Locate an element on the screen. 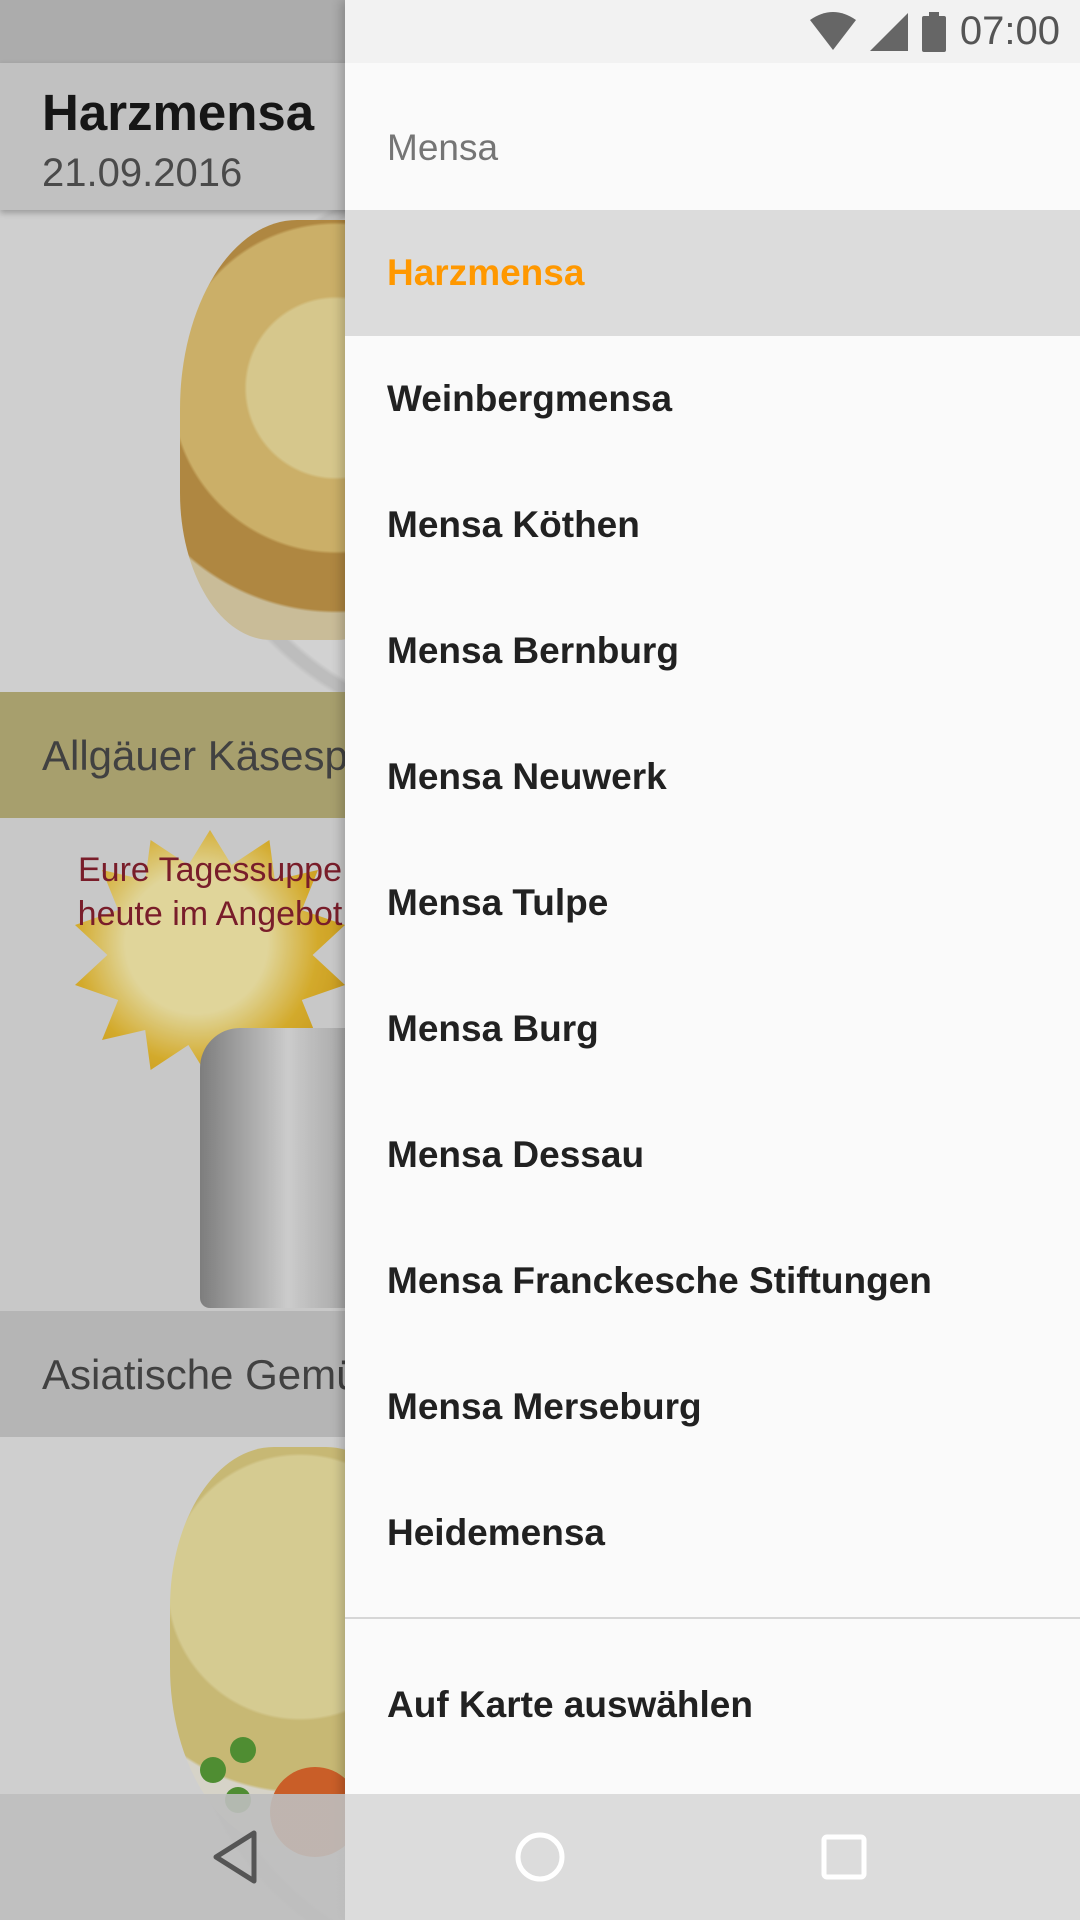 The width and height of the screenshot is (1080, 1920). select-on-map-label: Auf Karte auswählen is located at coordinates (570, 1704).